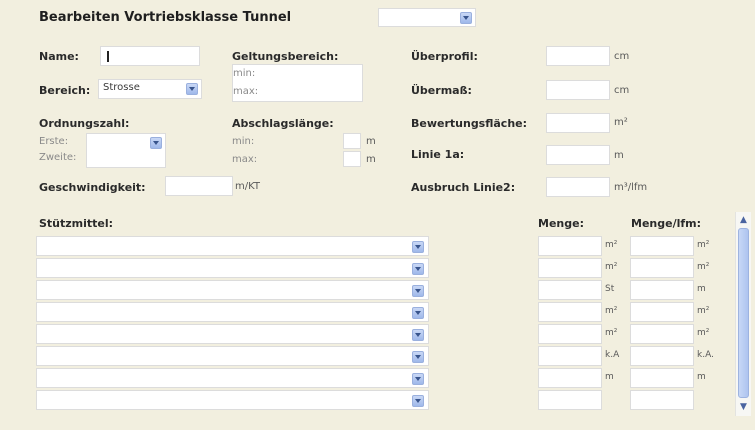  What do you see at coordinates (297, 83) in the screenshot?
I see `geltungsbereich-box: min: max:` at bounding box center [297, 83].